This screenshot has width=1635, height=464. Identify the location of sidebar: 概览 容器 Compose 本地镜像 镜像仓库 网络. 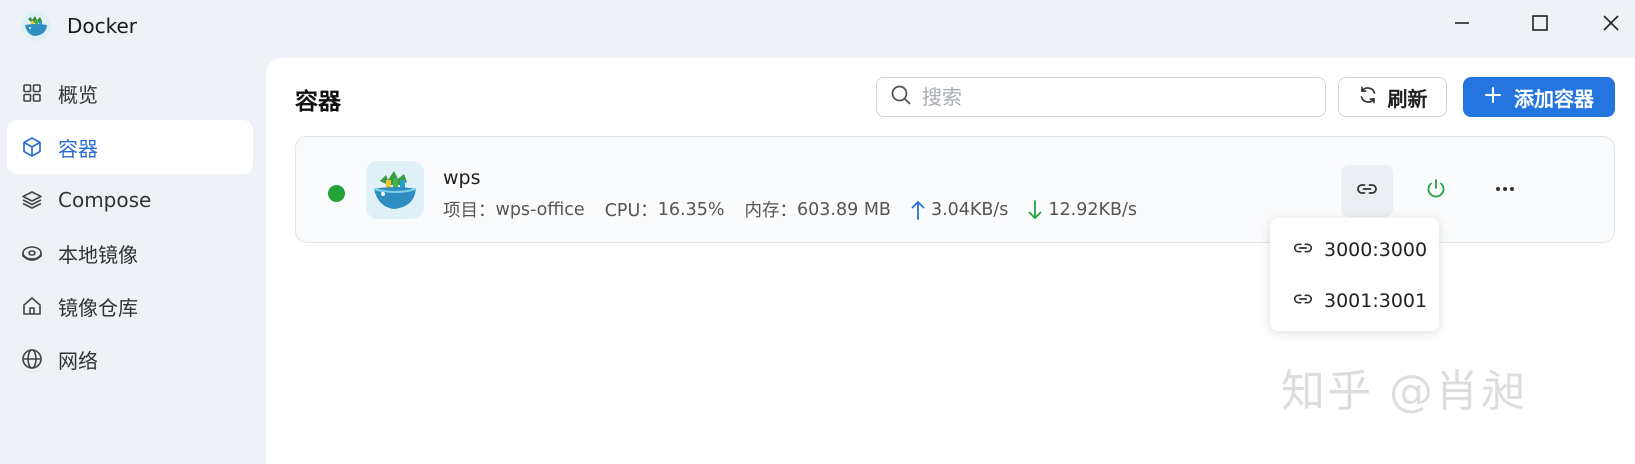
(132, 260).